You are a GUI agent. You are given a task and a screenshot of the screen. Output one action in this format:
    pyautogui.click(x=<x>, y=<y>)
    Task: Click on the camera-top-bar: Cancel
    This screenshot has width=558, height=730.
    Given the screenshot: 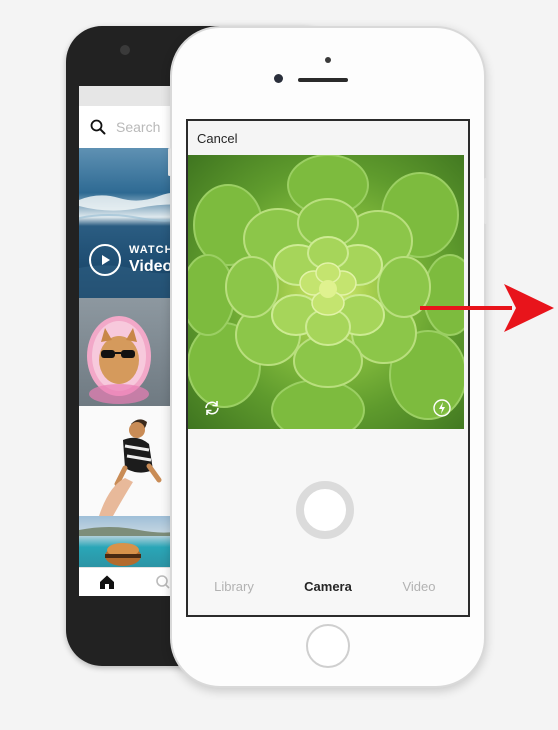 What is the action you would take?
    pyautogui.click(x=328, y=138)
    